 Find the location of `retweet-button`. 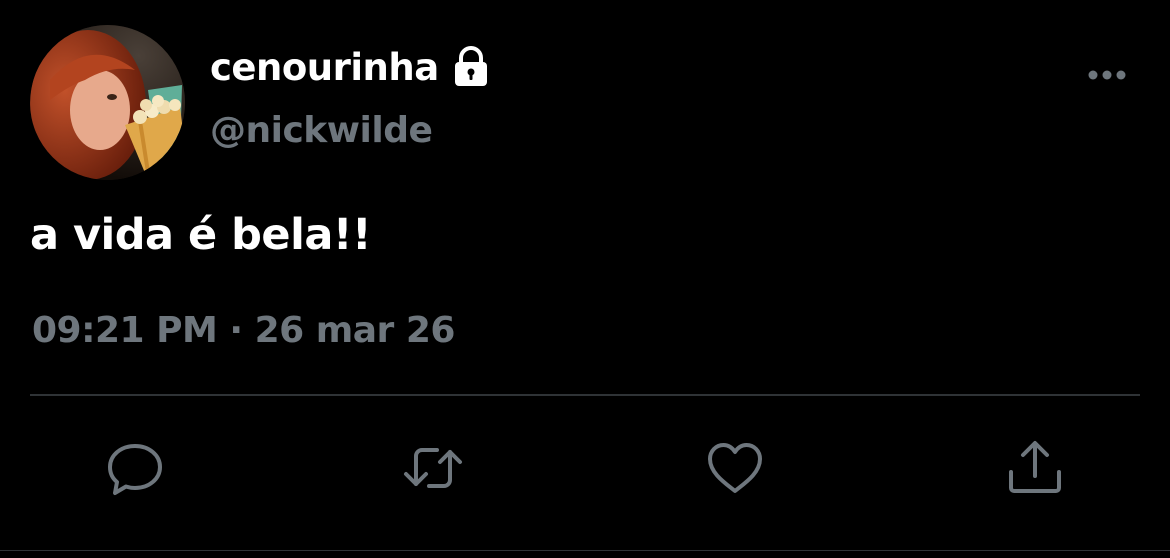

retweet-button is located at coordinates (433, 468).